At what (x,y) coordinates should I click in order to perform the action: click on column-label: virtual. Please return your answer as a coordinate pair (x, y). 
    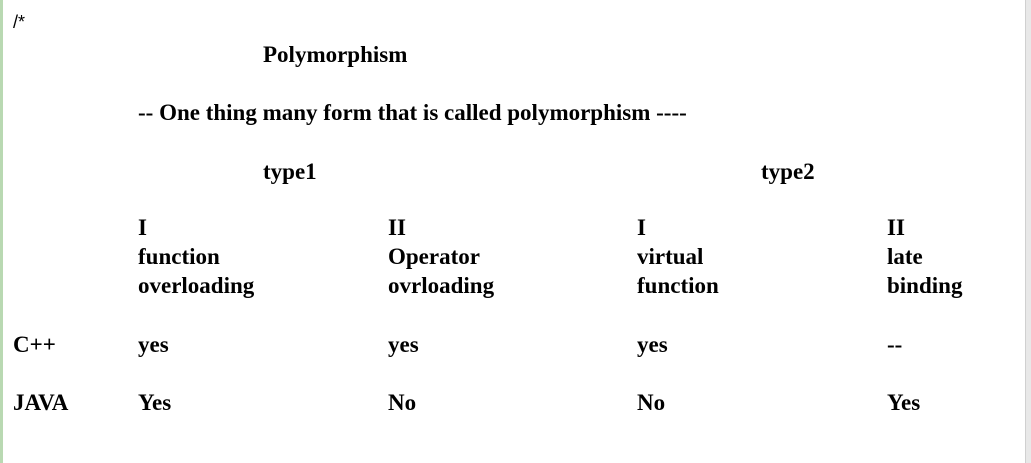
    Looking at the image, I should click on (670, 256).